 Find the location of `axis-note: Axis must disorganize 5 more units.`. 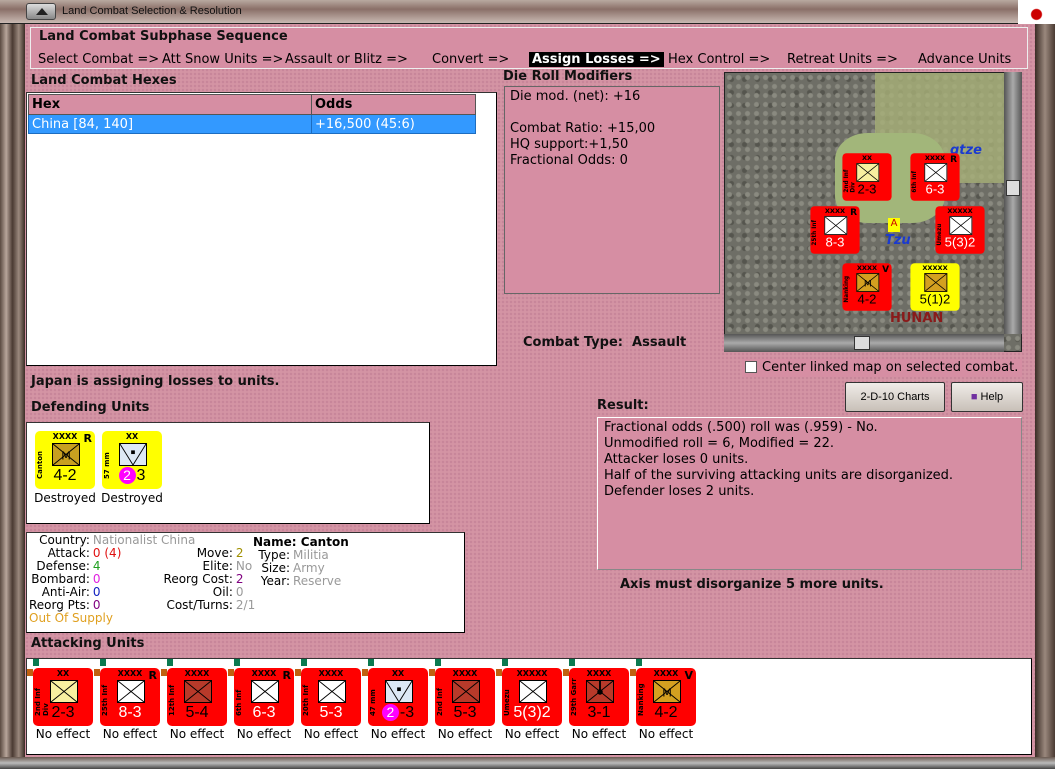

axis-note: Axis must disorganize 5 more units. is located at coordinates (752, 584).